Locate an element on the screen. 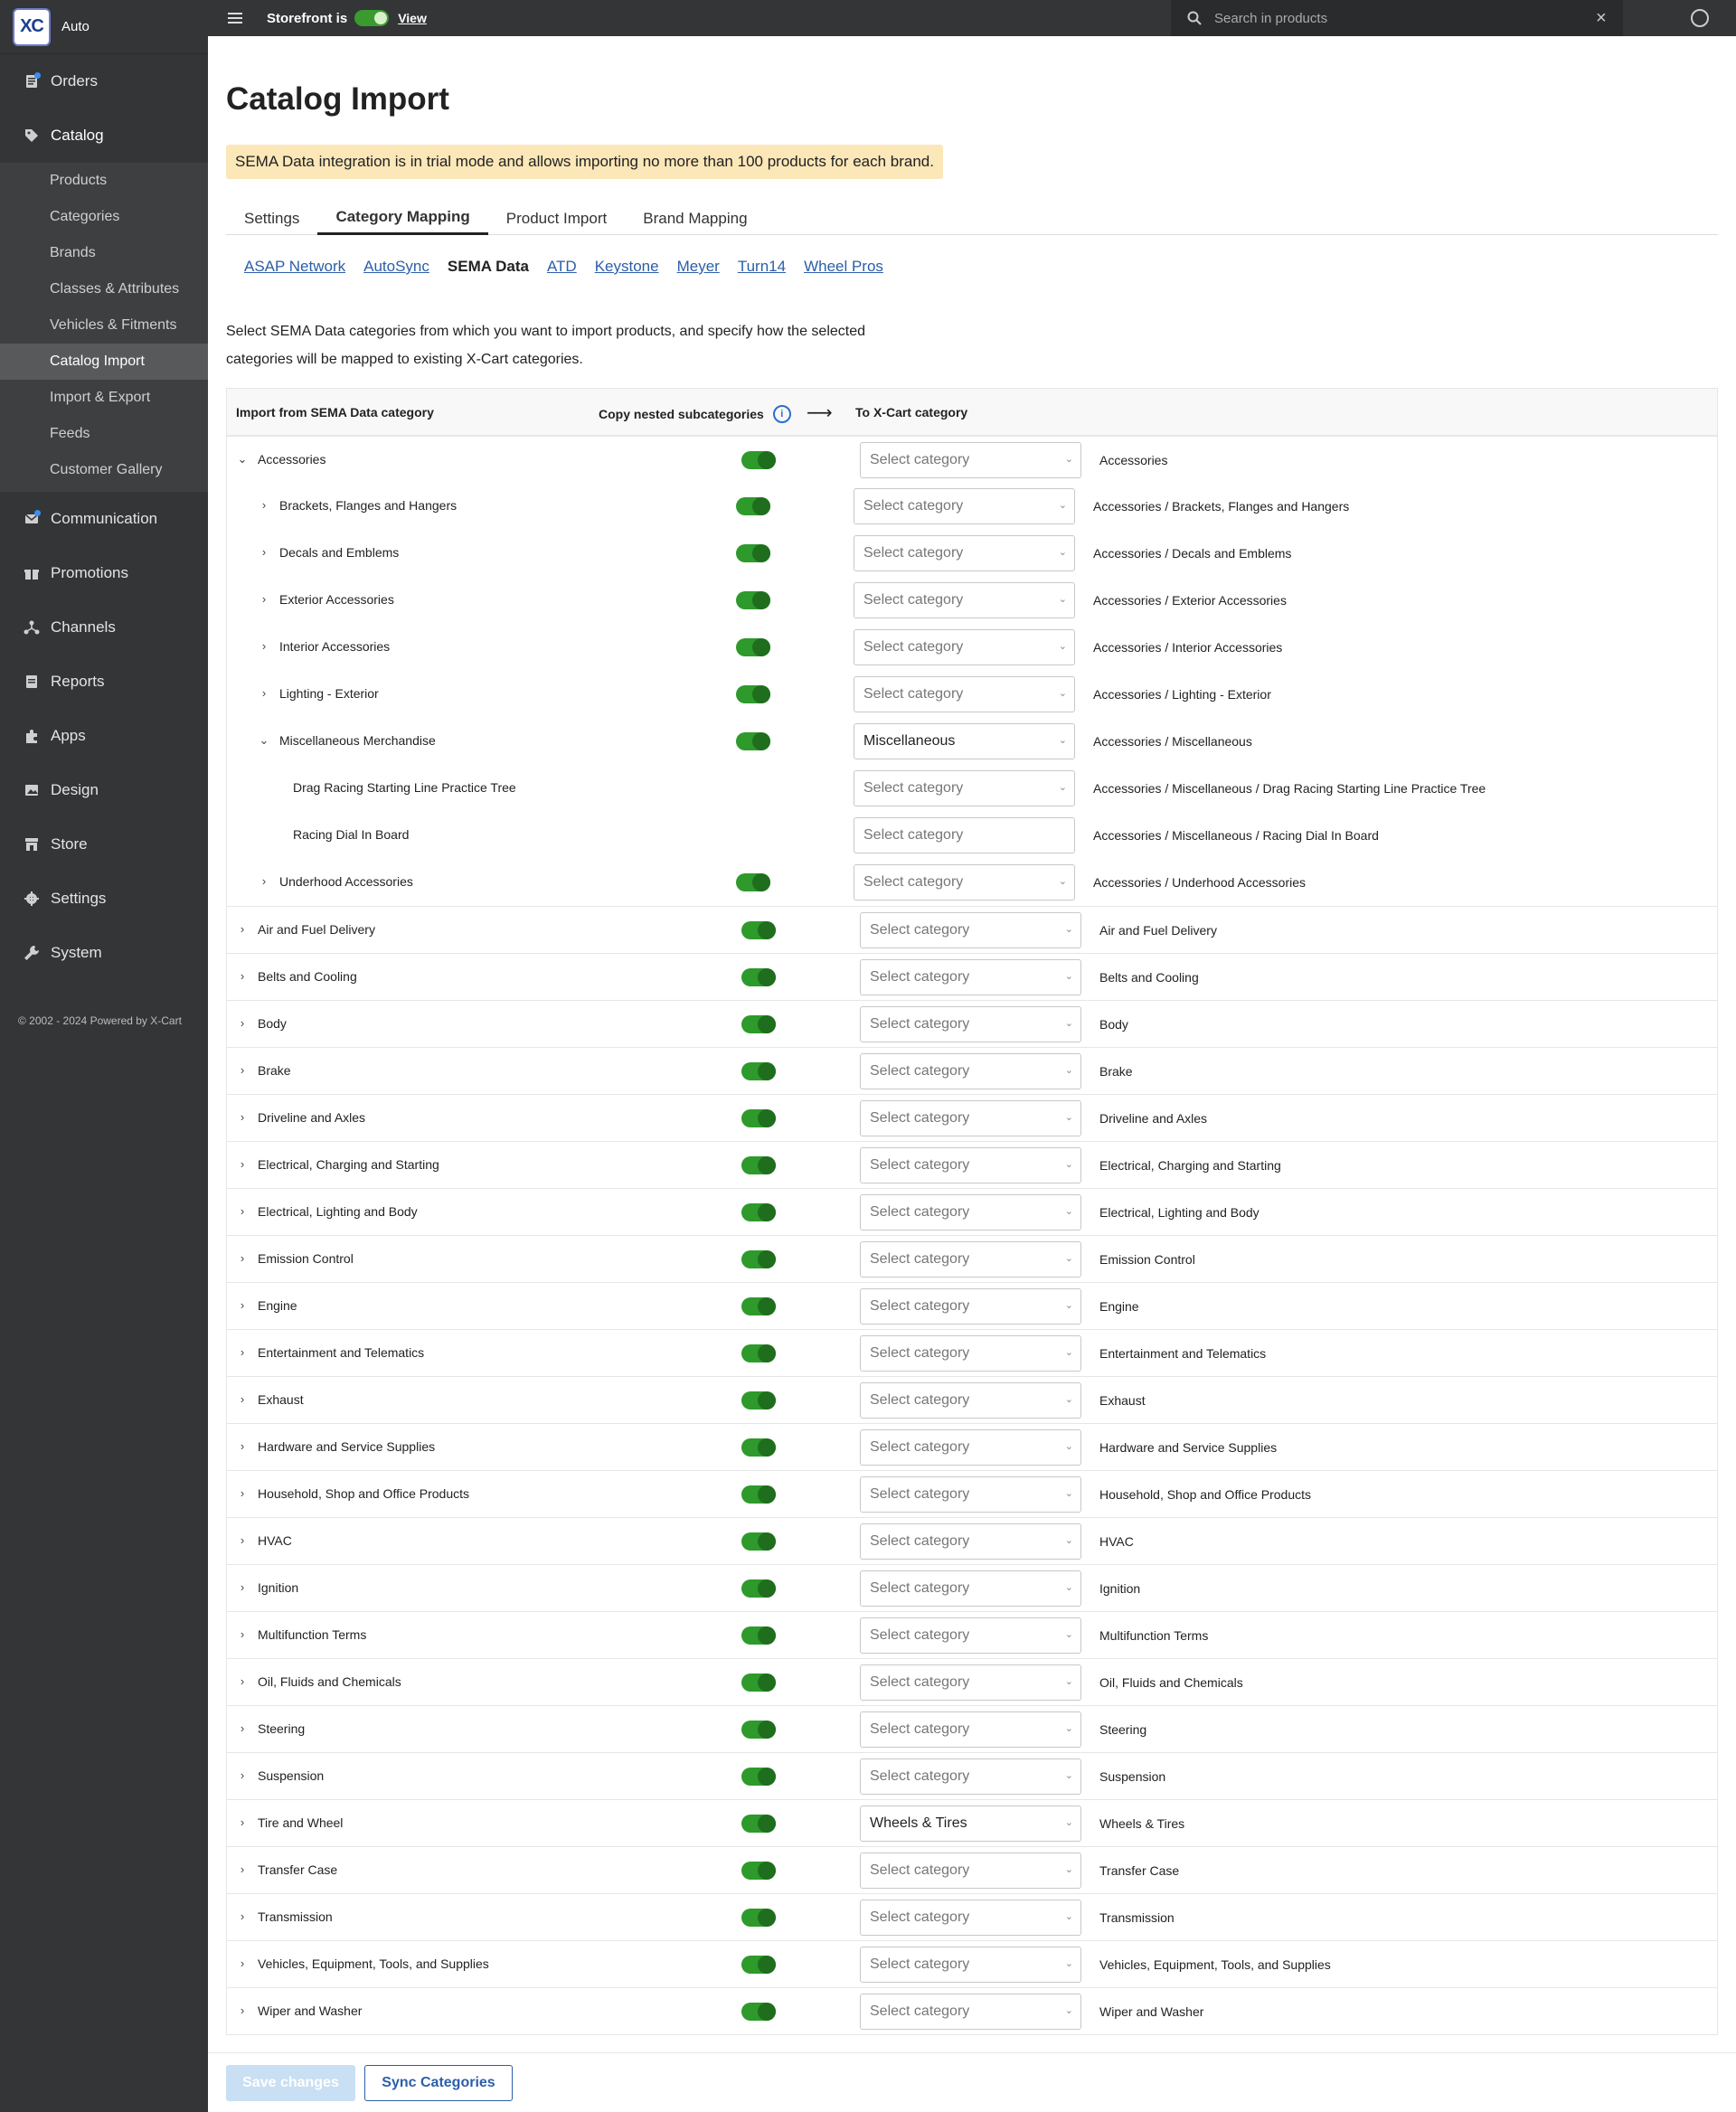 Image resolution: width=1736 pixels, height=2112 pixels. sidebar-subitem-feeds: Feeds is located at coordinates (104, 434).